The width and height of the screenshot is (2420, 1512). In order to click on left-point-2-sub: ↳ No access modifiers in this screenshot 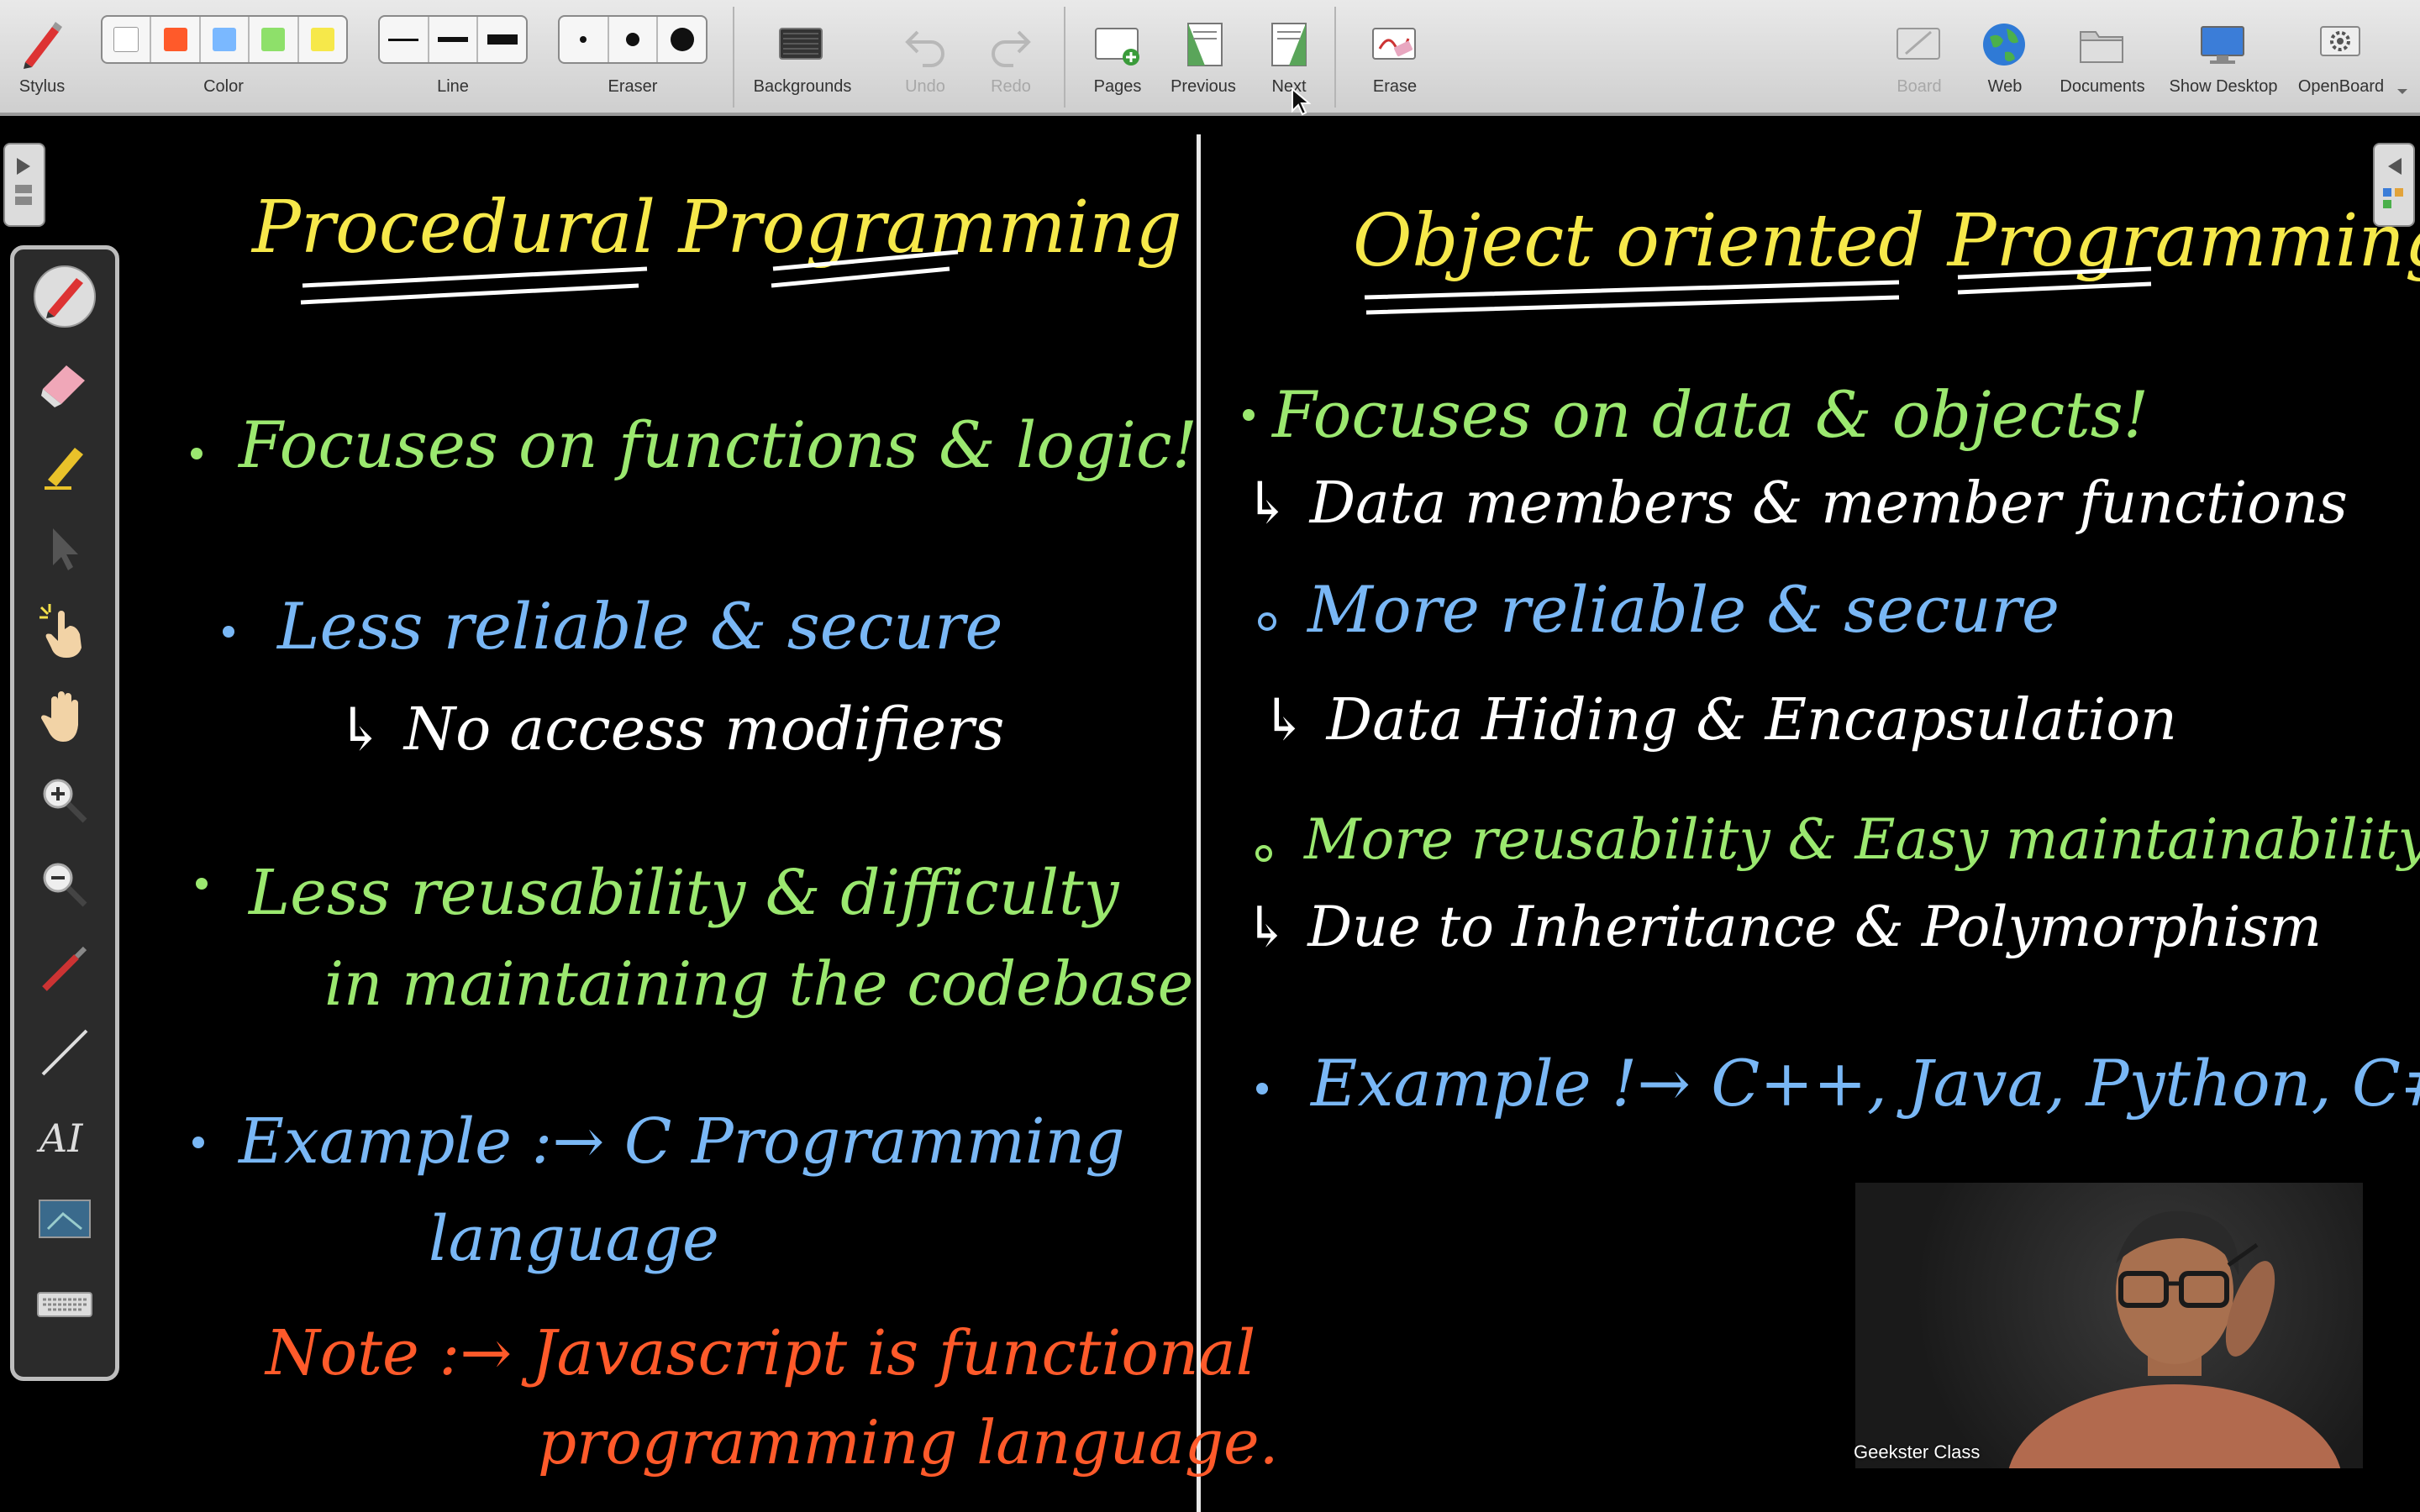, I will do `click(670, 729)`.